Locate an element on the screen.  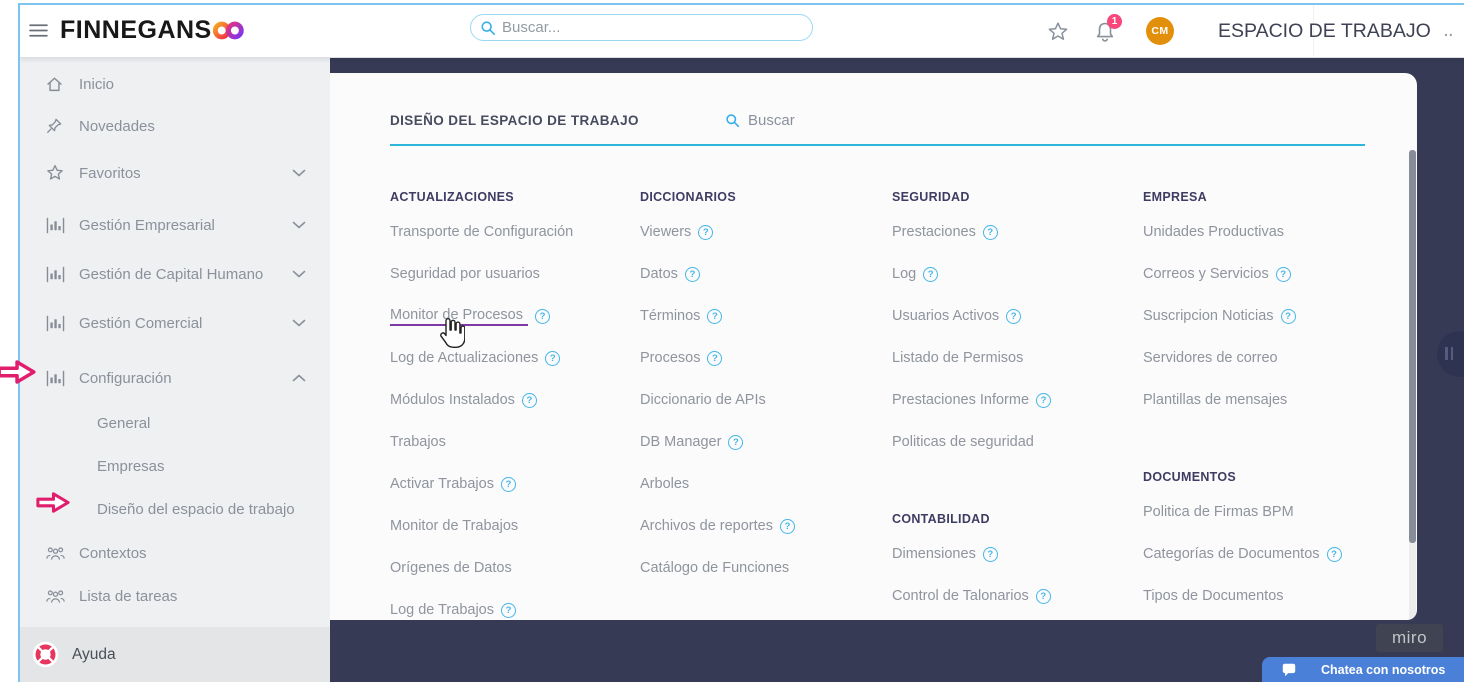
menu-link: Politica de Firmas BPM is located at coordinates (1218, 512).